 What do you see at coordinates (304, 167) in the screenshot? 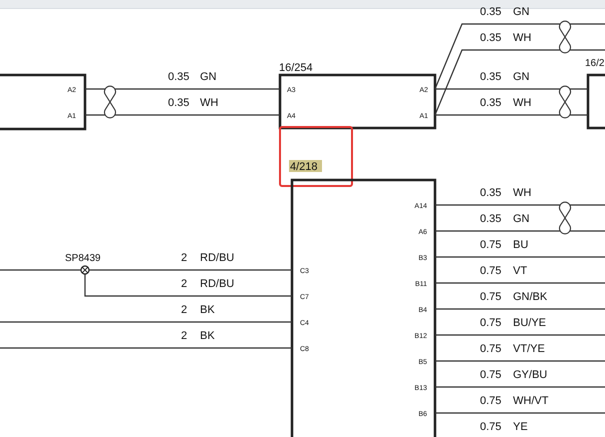
I see `connector-label: 4/218` at bounding box center [304, 167].